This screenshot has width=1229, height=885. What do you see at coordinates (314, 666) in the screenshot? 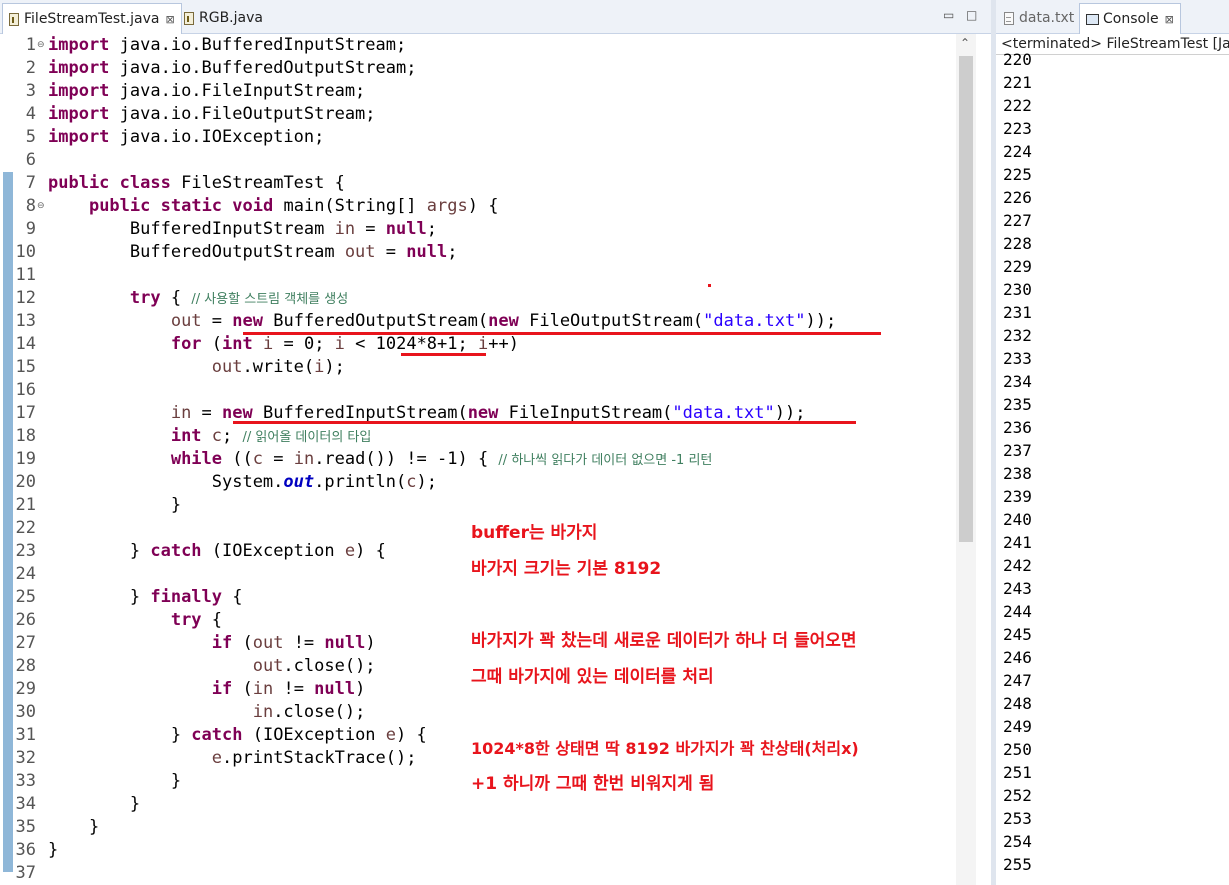
I see `code-line-28: out.close();` at bounding box center [314, 666].